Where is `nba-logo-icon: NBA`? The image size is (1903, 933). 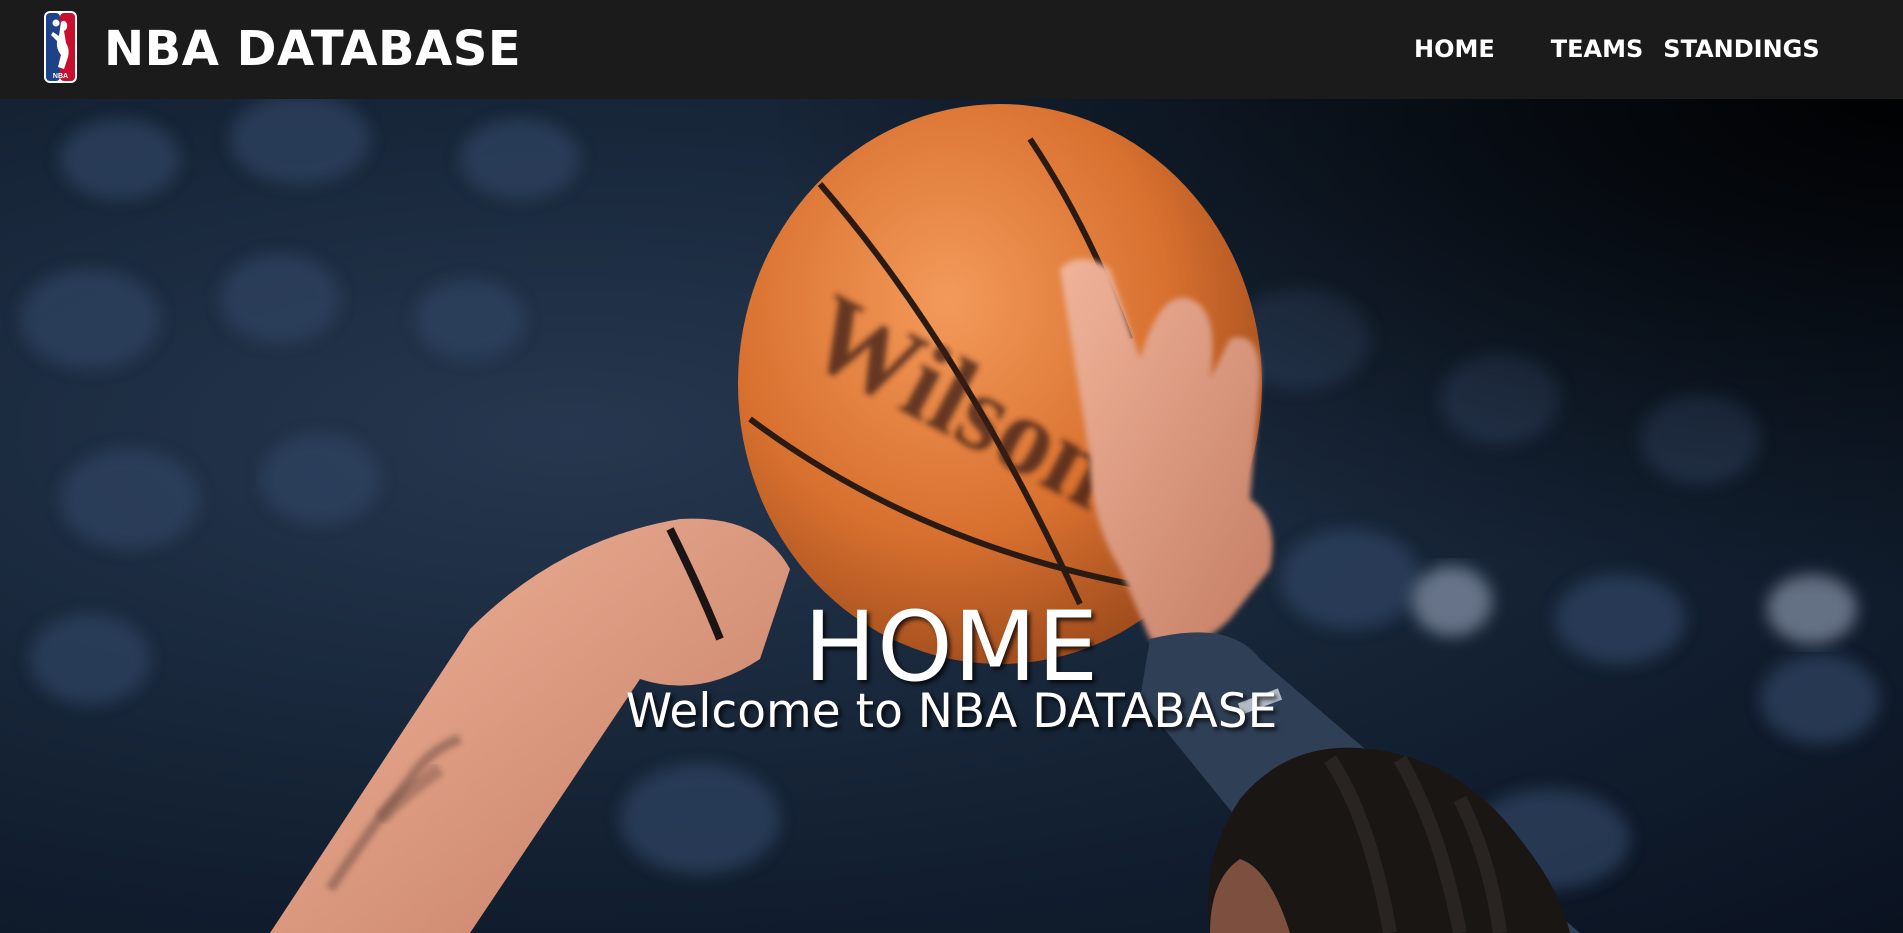 nba-logo-icon: NBA is located at coordinates (60, 47).